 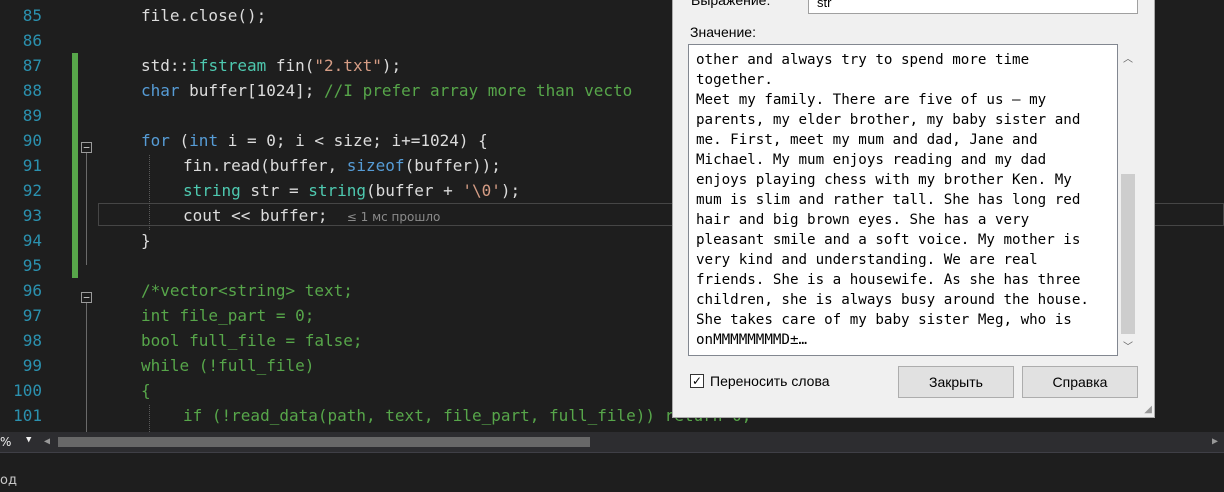 I want to click on code-line-91: fin.read(buffer, sizeof(buffer));, so click(x=342, y=165).